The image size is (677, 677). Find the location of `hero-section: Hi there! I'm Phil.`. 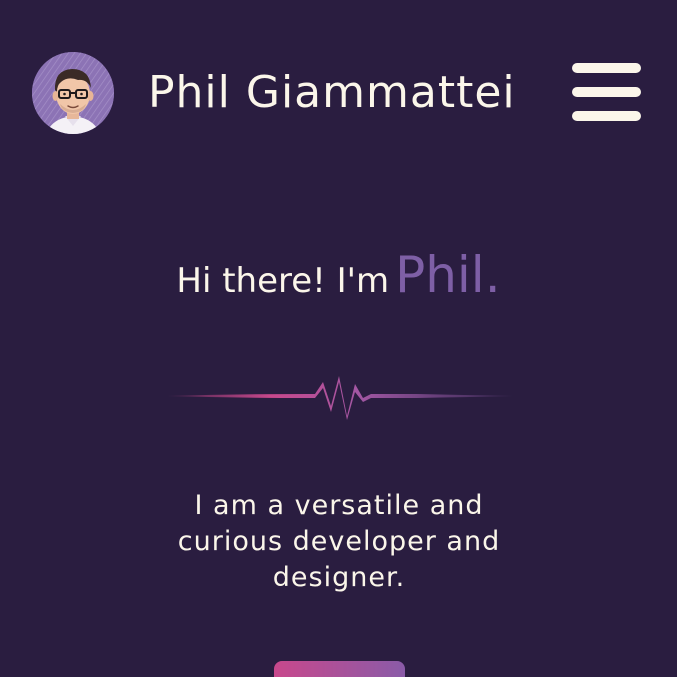

hero-section: Hi there! I'm Phil. is located at coordinates (338, 278).